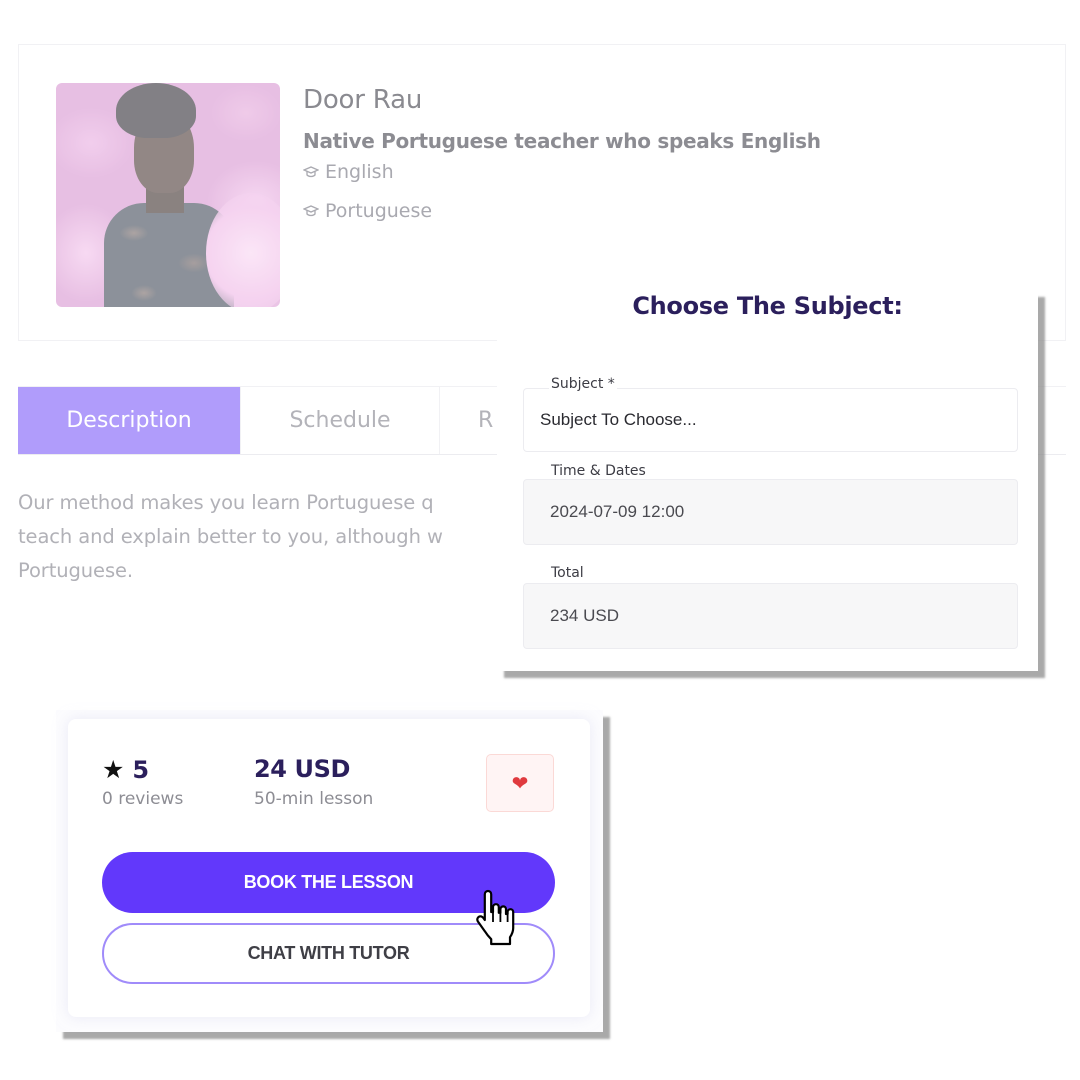  I want to click on favorite-button: ❤, so click(520, 783).